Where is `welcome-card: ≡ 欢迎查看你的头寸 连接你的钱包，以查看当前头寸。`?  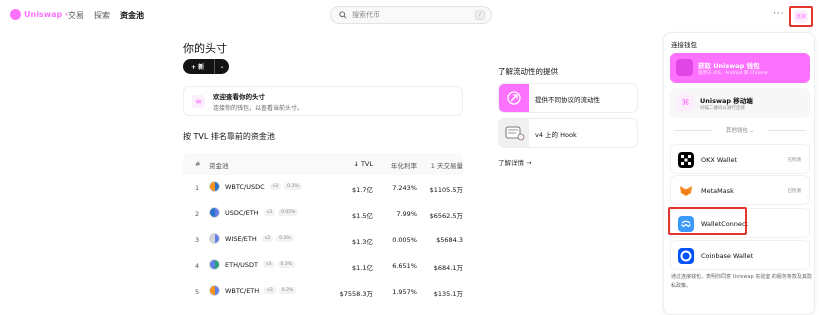 welcome-card: ≡ 欢迎查看你的头寸 连接你的钱包，以查看当前头寸。 is located at coordinates (323, 101).